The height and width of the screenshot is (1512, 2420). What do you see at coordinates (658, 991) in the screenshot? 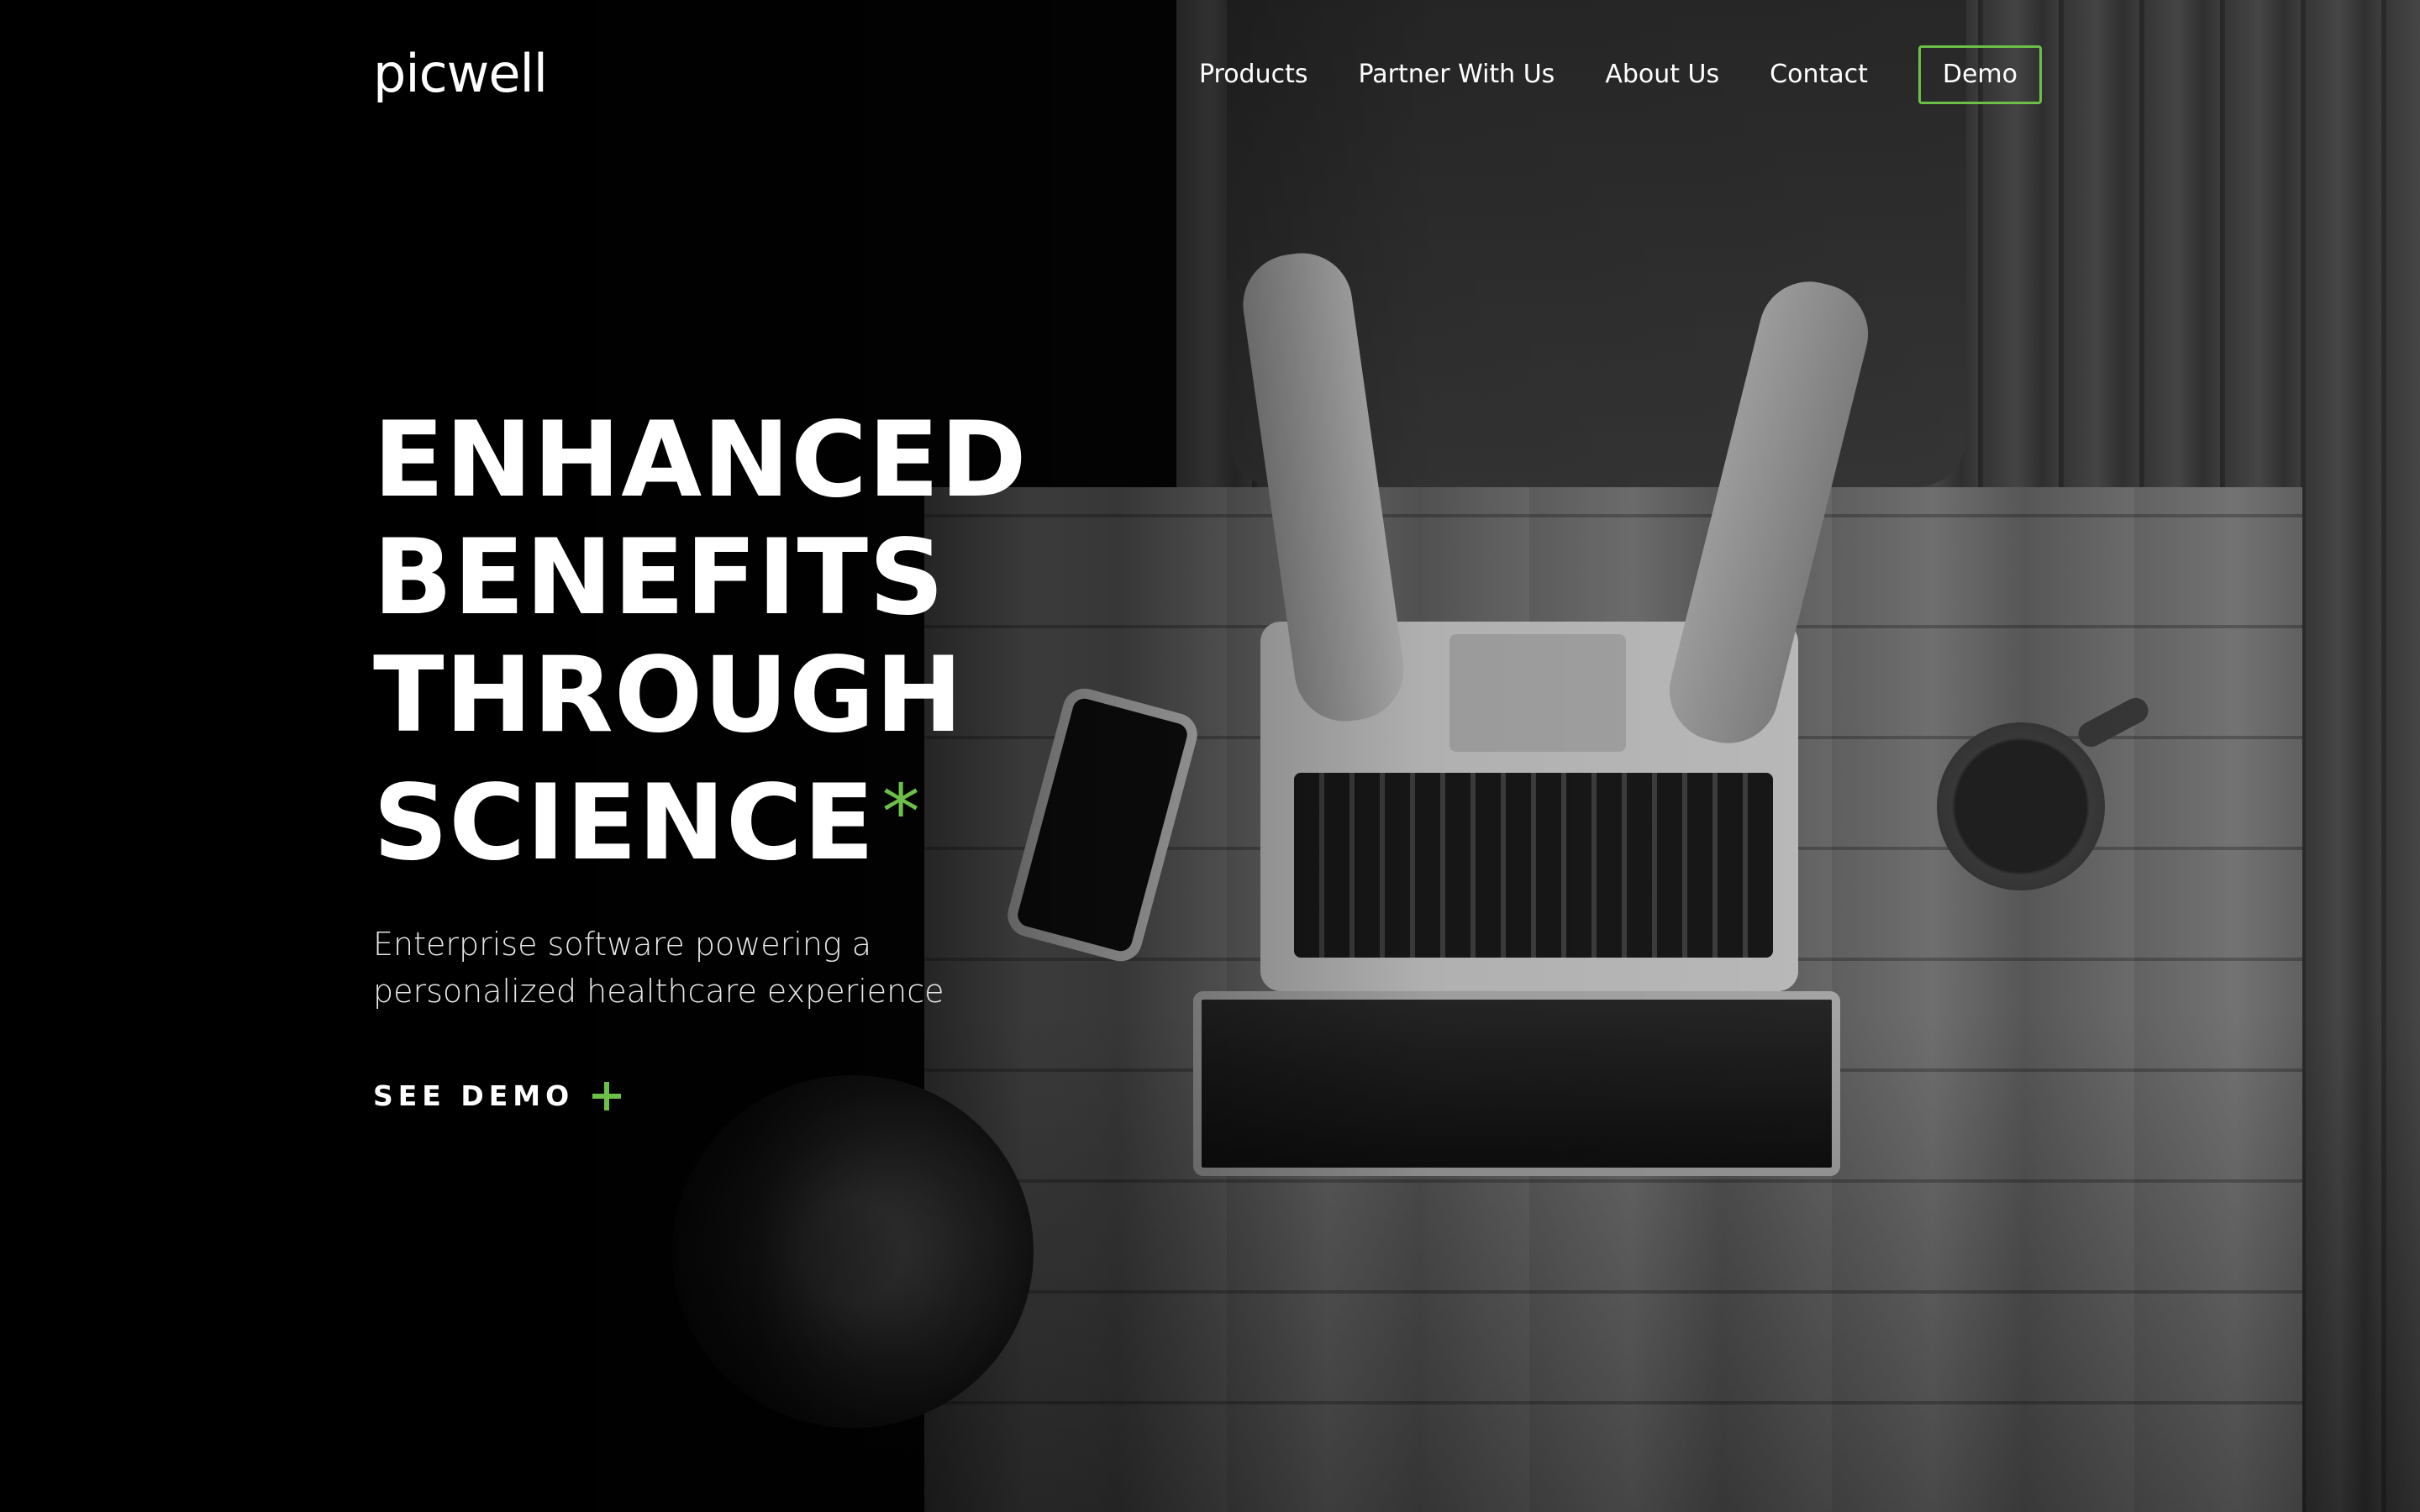
I see `subtitle-line-2: personalized healthcare experience` at bounding box center [658, 991].